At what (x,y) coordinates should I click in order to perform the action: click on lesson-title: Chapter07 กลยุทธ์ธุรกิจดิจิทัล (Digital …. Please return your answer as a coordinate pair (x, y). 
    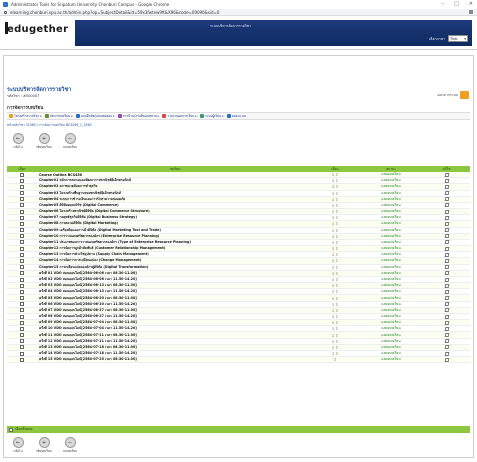
    Looking at the image, I should click on (174, 217).